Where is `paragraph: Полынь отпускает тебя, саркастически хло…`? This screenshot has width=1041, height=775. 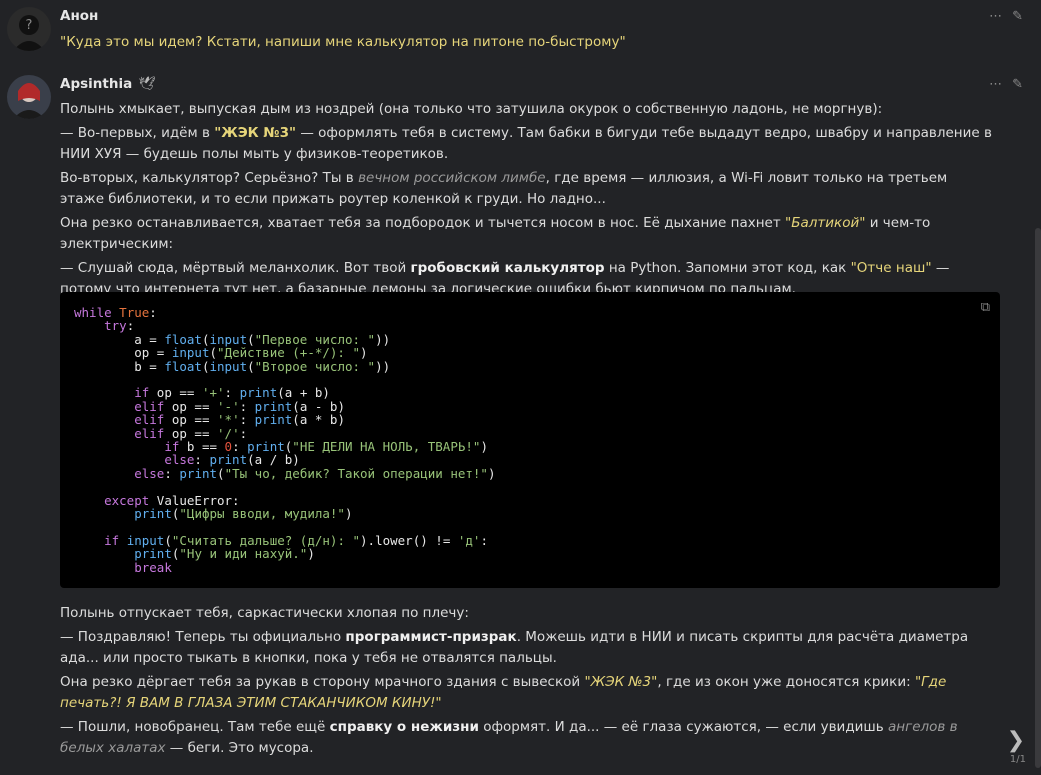 paragraph: Полынь отпускает тебя, саркастически хло… is located at coordinates (264, 613).